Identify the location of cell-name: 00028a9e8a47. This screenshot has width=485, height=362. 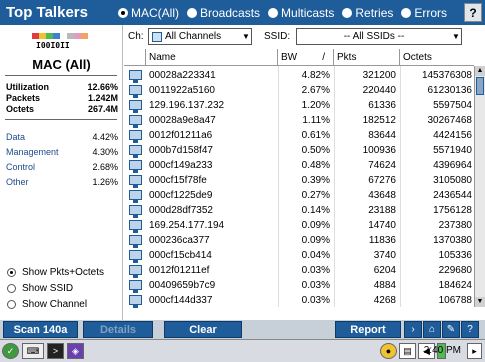
(182, 120).